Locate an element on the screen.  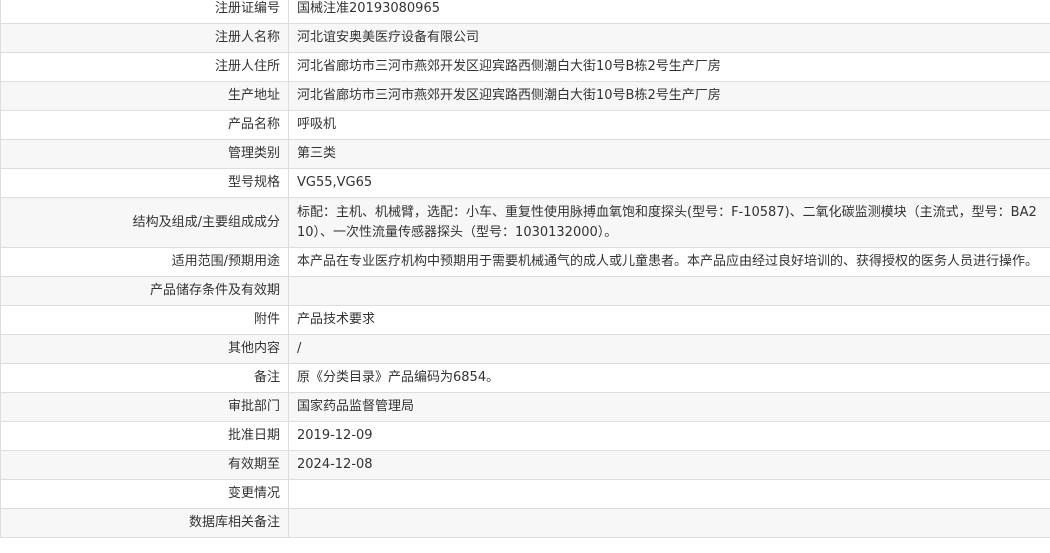
row-label: 数据库相关备注 is located at coordinates (144, 523).